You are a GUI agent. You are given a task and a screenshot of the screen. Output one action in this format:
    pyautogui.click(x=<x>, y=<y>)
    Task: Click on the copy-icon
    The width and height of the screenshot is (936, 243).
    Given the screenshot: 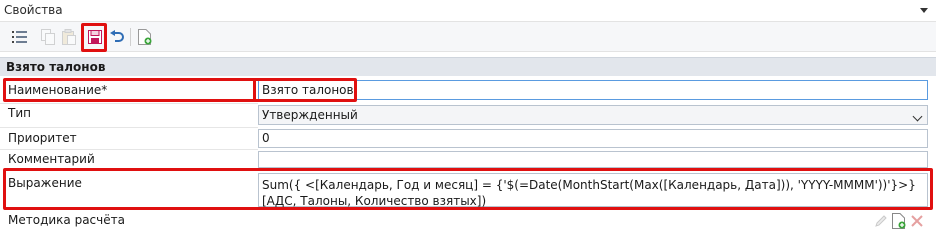 What is the action you would take?
    pyautogui.click(x=48, y=37)
    